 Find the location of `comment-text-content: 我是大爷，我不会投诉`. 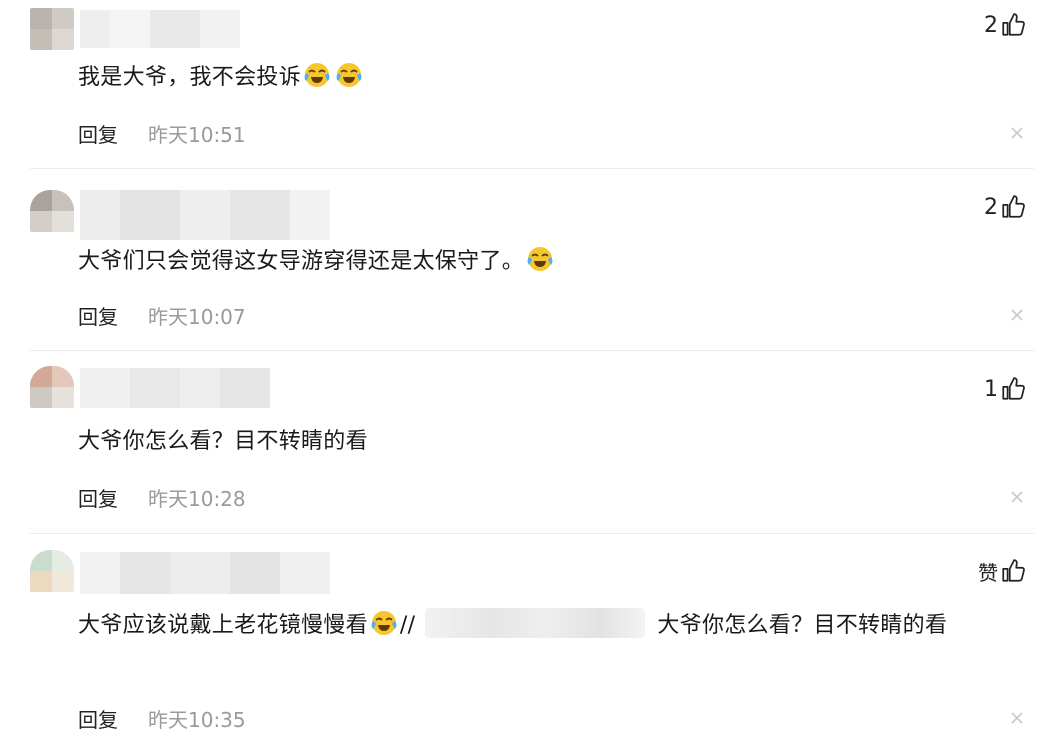

comment-text-content: 我是大爷，我不会投诉 is located at coordinates (190, 77).